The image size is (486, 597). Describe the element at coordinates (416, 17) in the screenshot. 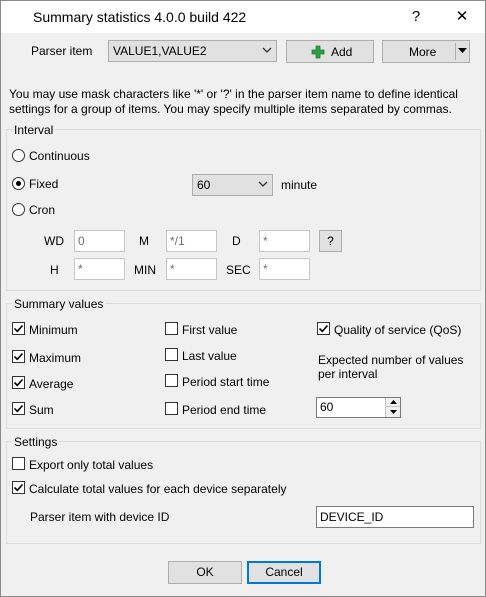

I see `help-button: ?` at that location.